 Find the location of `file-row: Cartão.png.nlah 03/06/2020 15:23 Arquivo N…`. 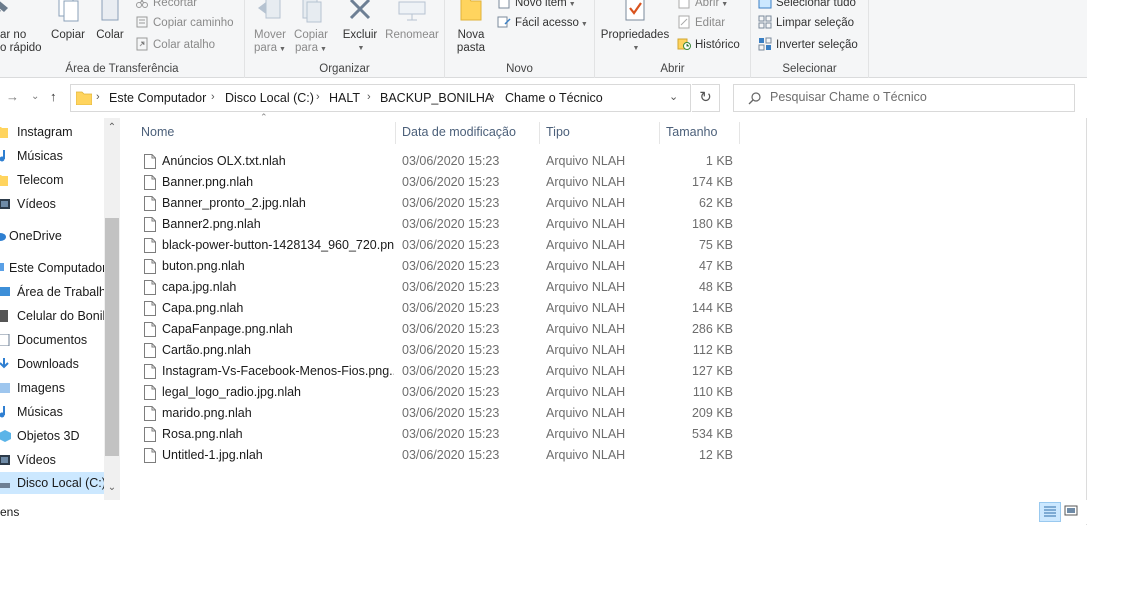

file-row: Cartão.png.nlah 03/06/2020 15:23 Arquivo N… is located at coordinates (442, 350).